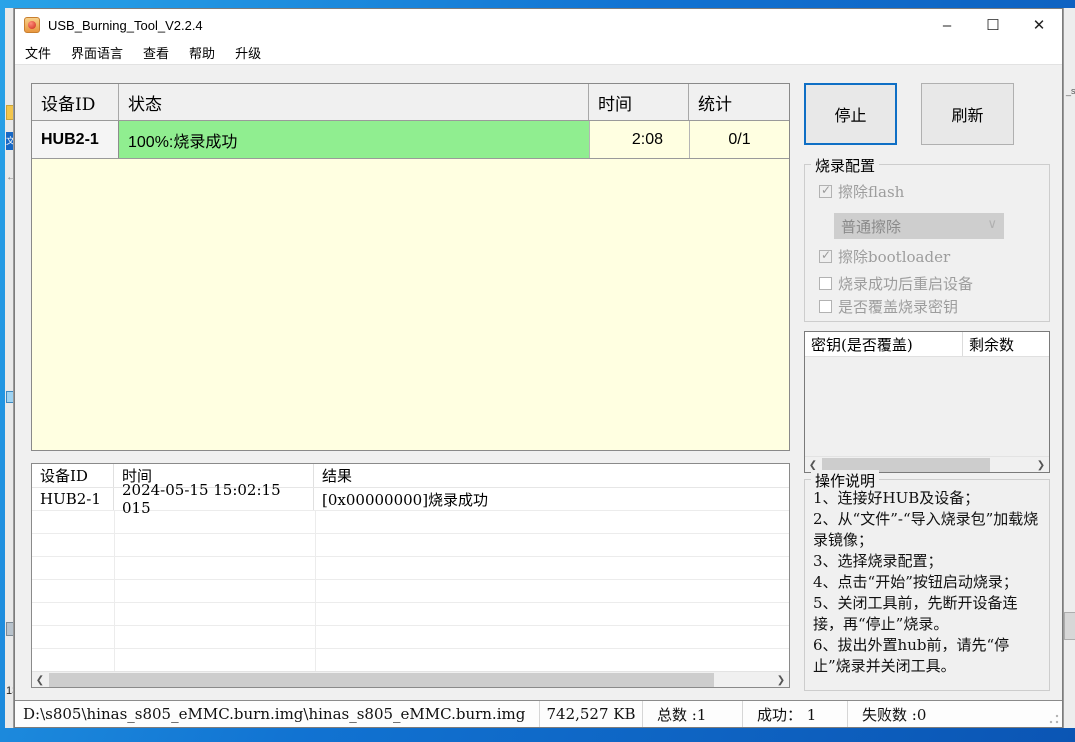 Image resolution: width=1075 pixels, height=742 pixels. I want to click on log-result-cell: [0x00000000]烧录成功, so click(405, 499).